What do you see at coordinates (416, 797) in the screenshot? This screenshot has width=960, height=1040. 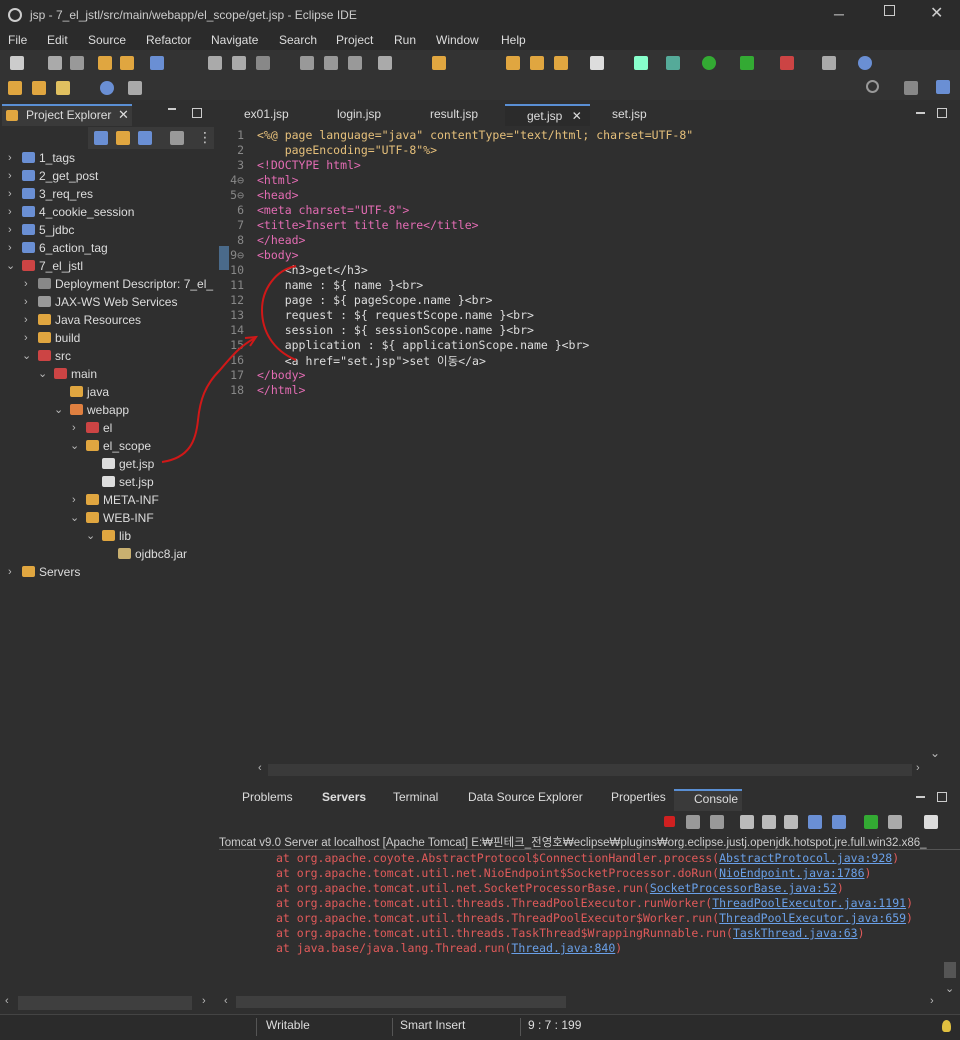 I see `tab-label: Terminal` at bounding box center [416, 797].